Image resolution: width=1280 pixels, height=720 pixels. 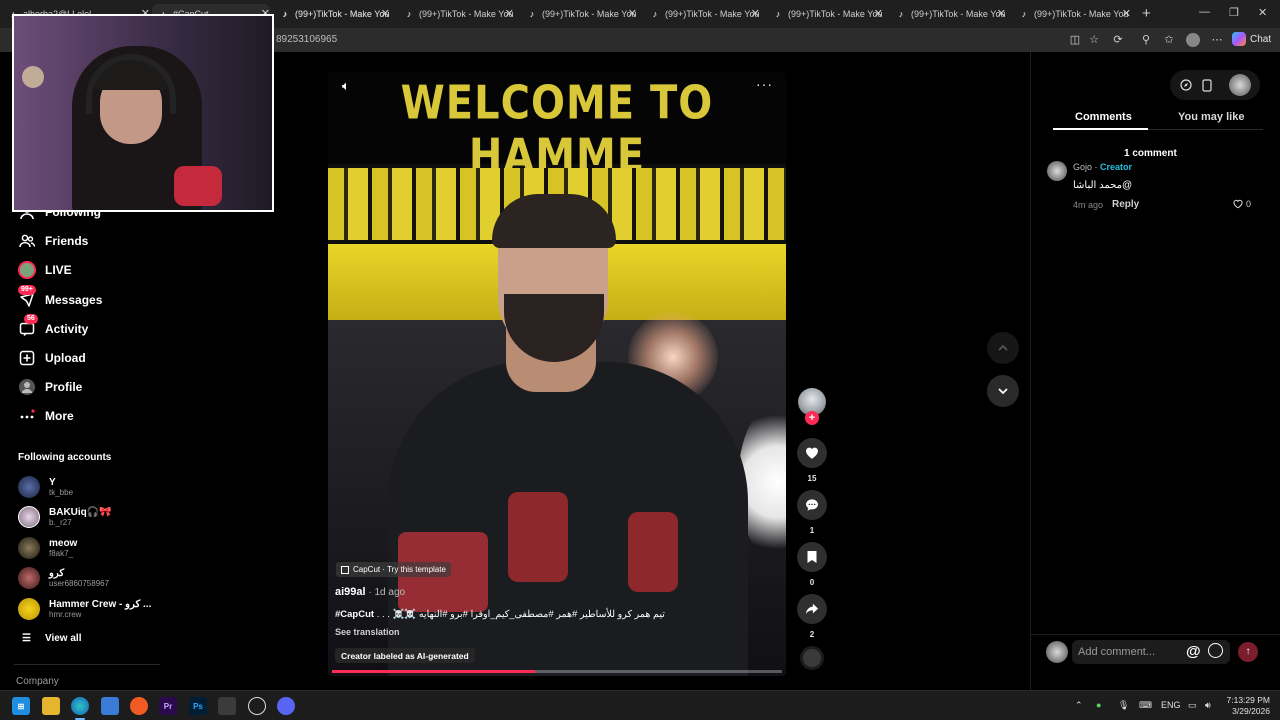 I want to click on comment-author: Gojo · Creator, so click(x=1102, y=167).